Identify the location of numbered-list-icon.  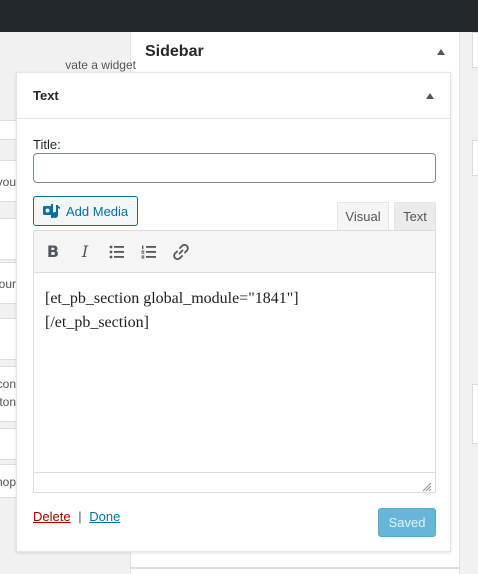
(149, 252).